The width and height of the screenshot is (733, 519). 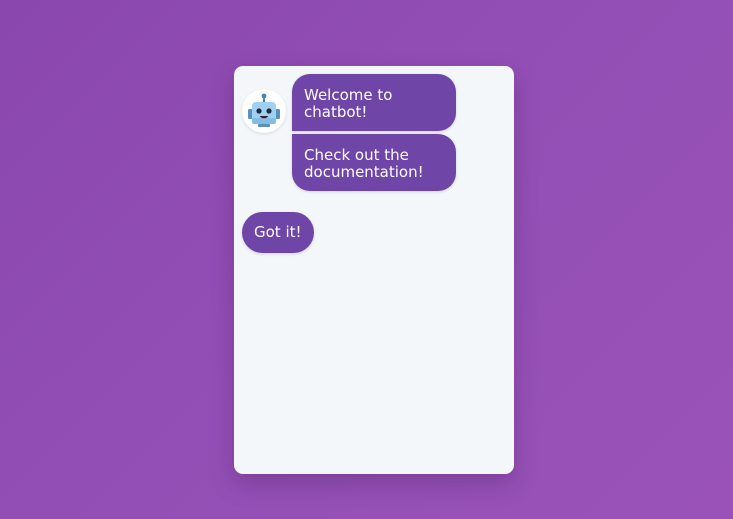 I want to click on bot-avatar, so click(x=264, y=111).